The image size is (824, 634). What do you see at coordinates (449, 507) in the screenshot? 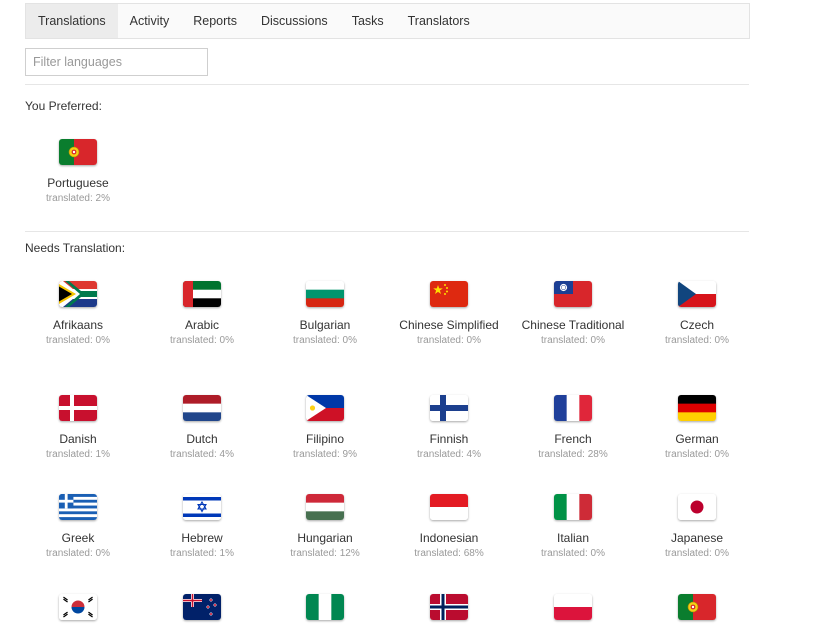
I see `indonesia-flag-icon` at bounding box center [449, 507].